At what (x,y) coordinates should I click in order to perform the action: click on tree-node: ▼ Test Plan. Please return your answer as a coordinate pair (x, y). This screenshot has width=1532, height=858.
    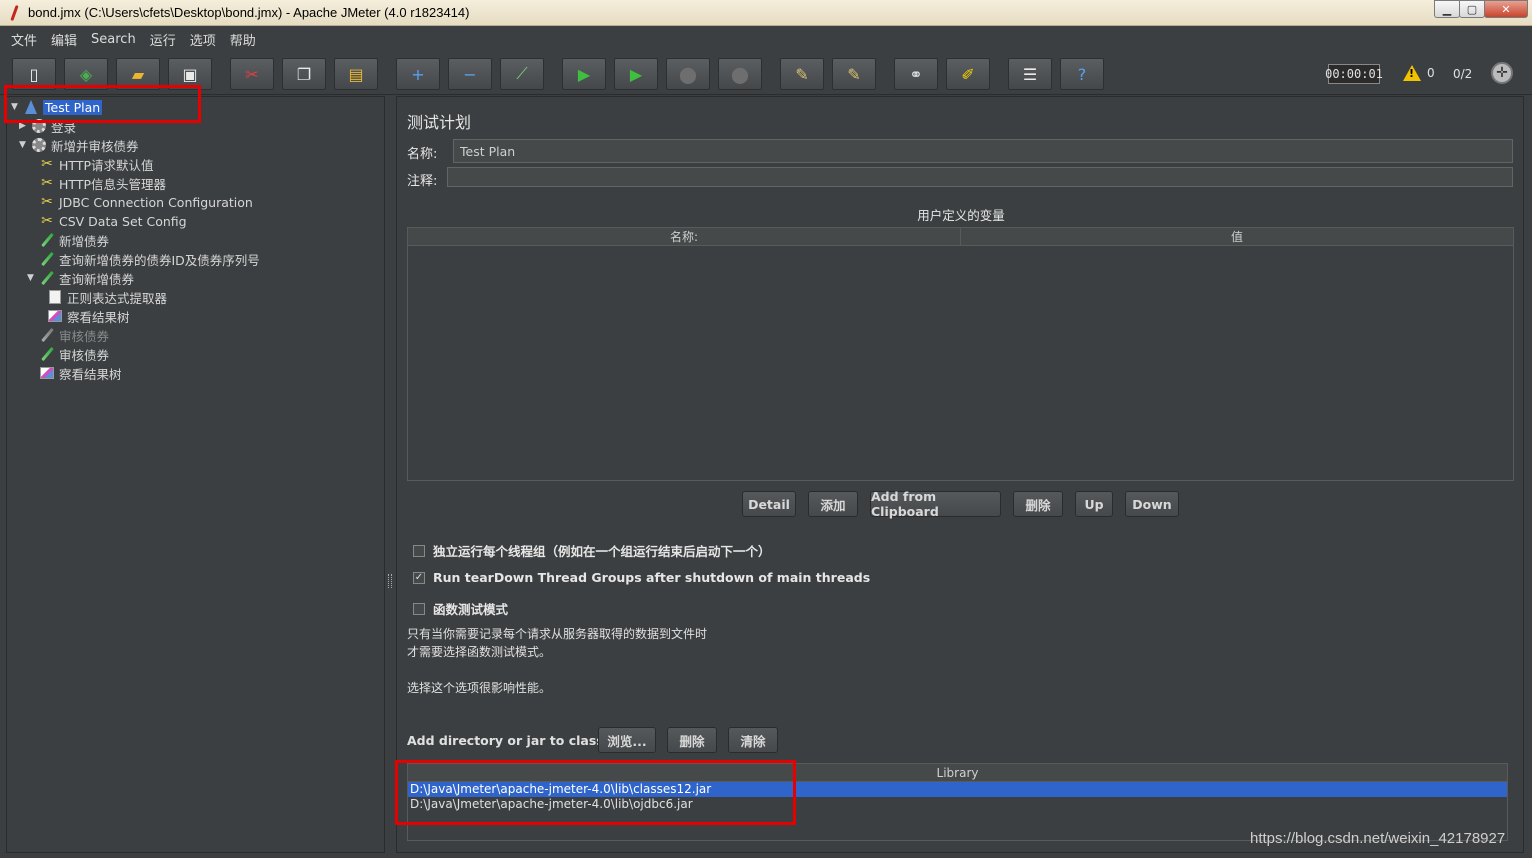
    Looking at the image, I should click on (57, 107).